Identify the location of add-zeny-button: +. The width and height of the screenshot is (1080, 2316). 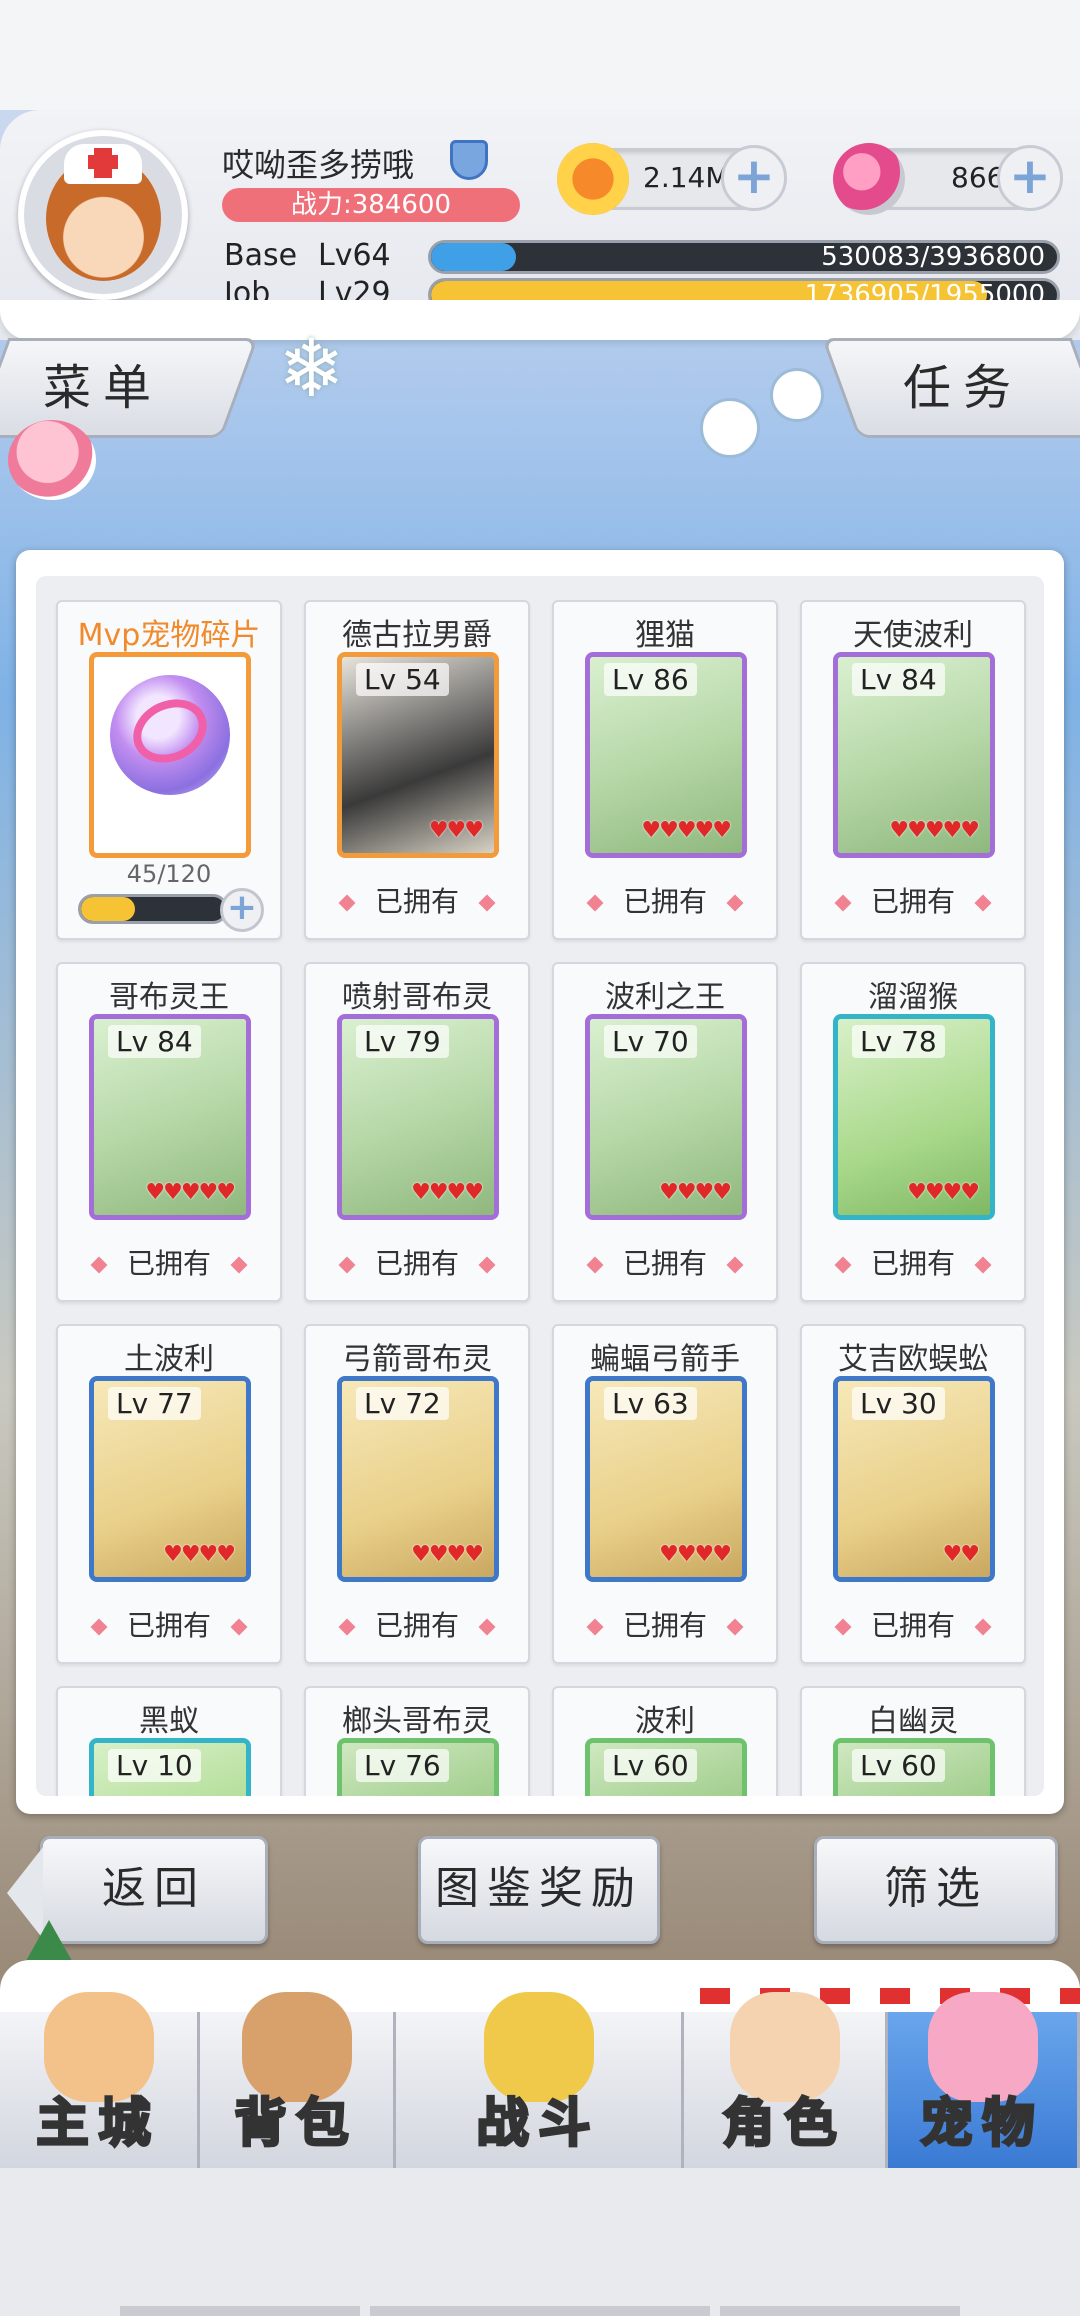
(754, 178).